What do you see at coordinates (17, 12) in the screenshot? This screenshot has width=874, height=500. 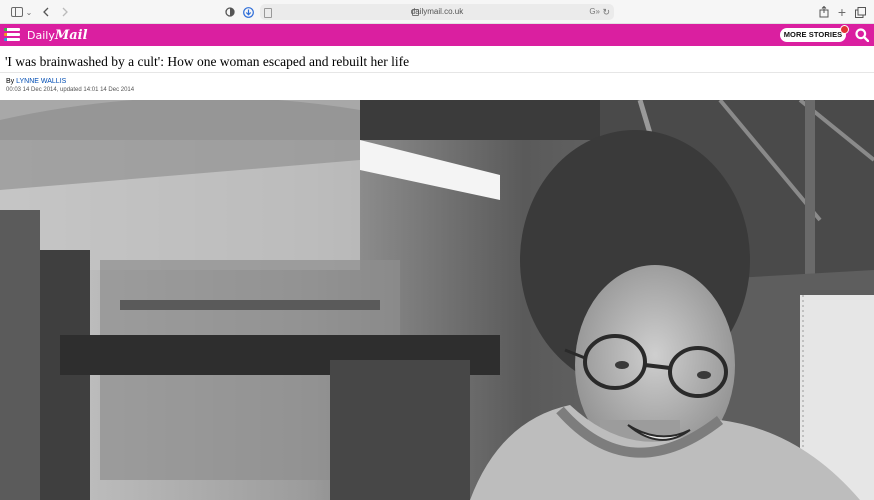 I see `sidebar-toggle-icon` at bounding box center [17, 12].